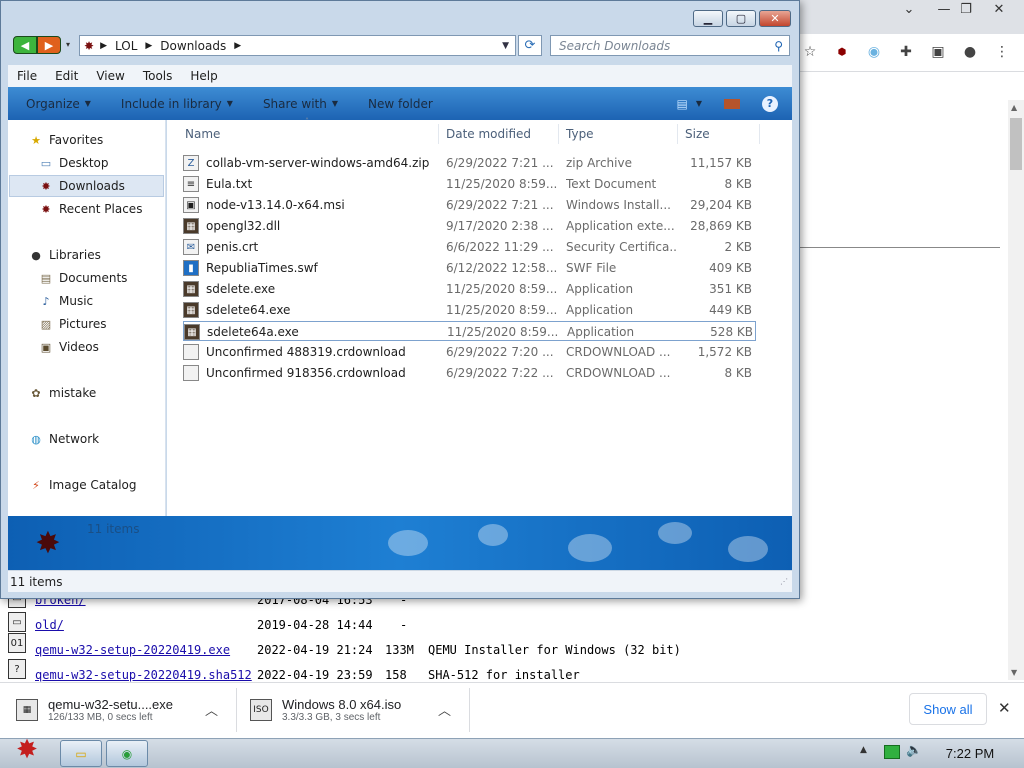 The height and width of the screenshot is (768, 1024). Describe the element at coordinates (110, 76) in the screenshot. I see `menu-view: View` at that location.